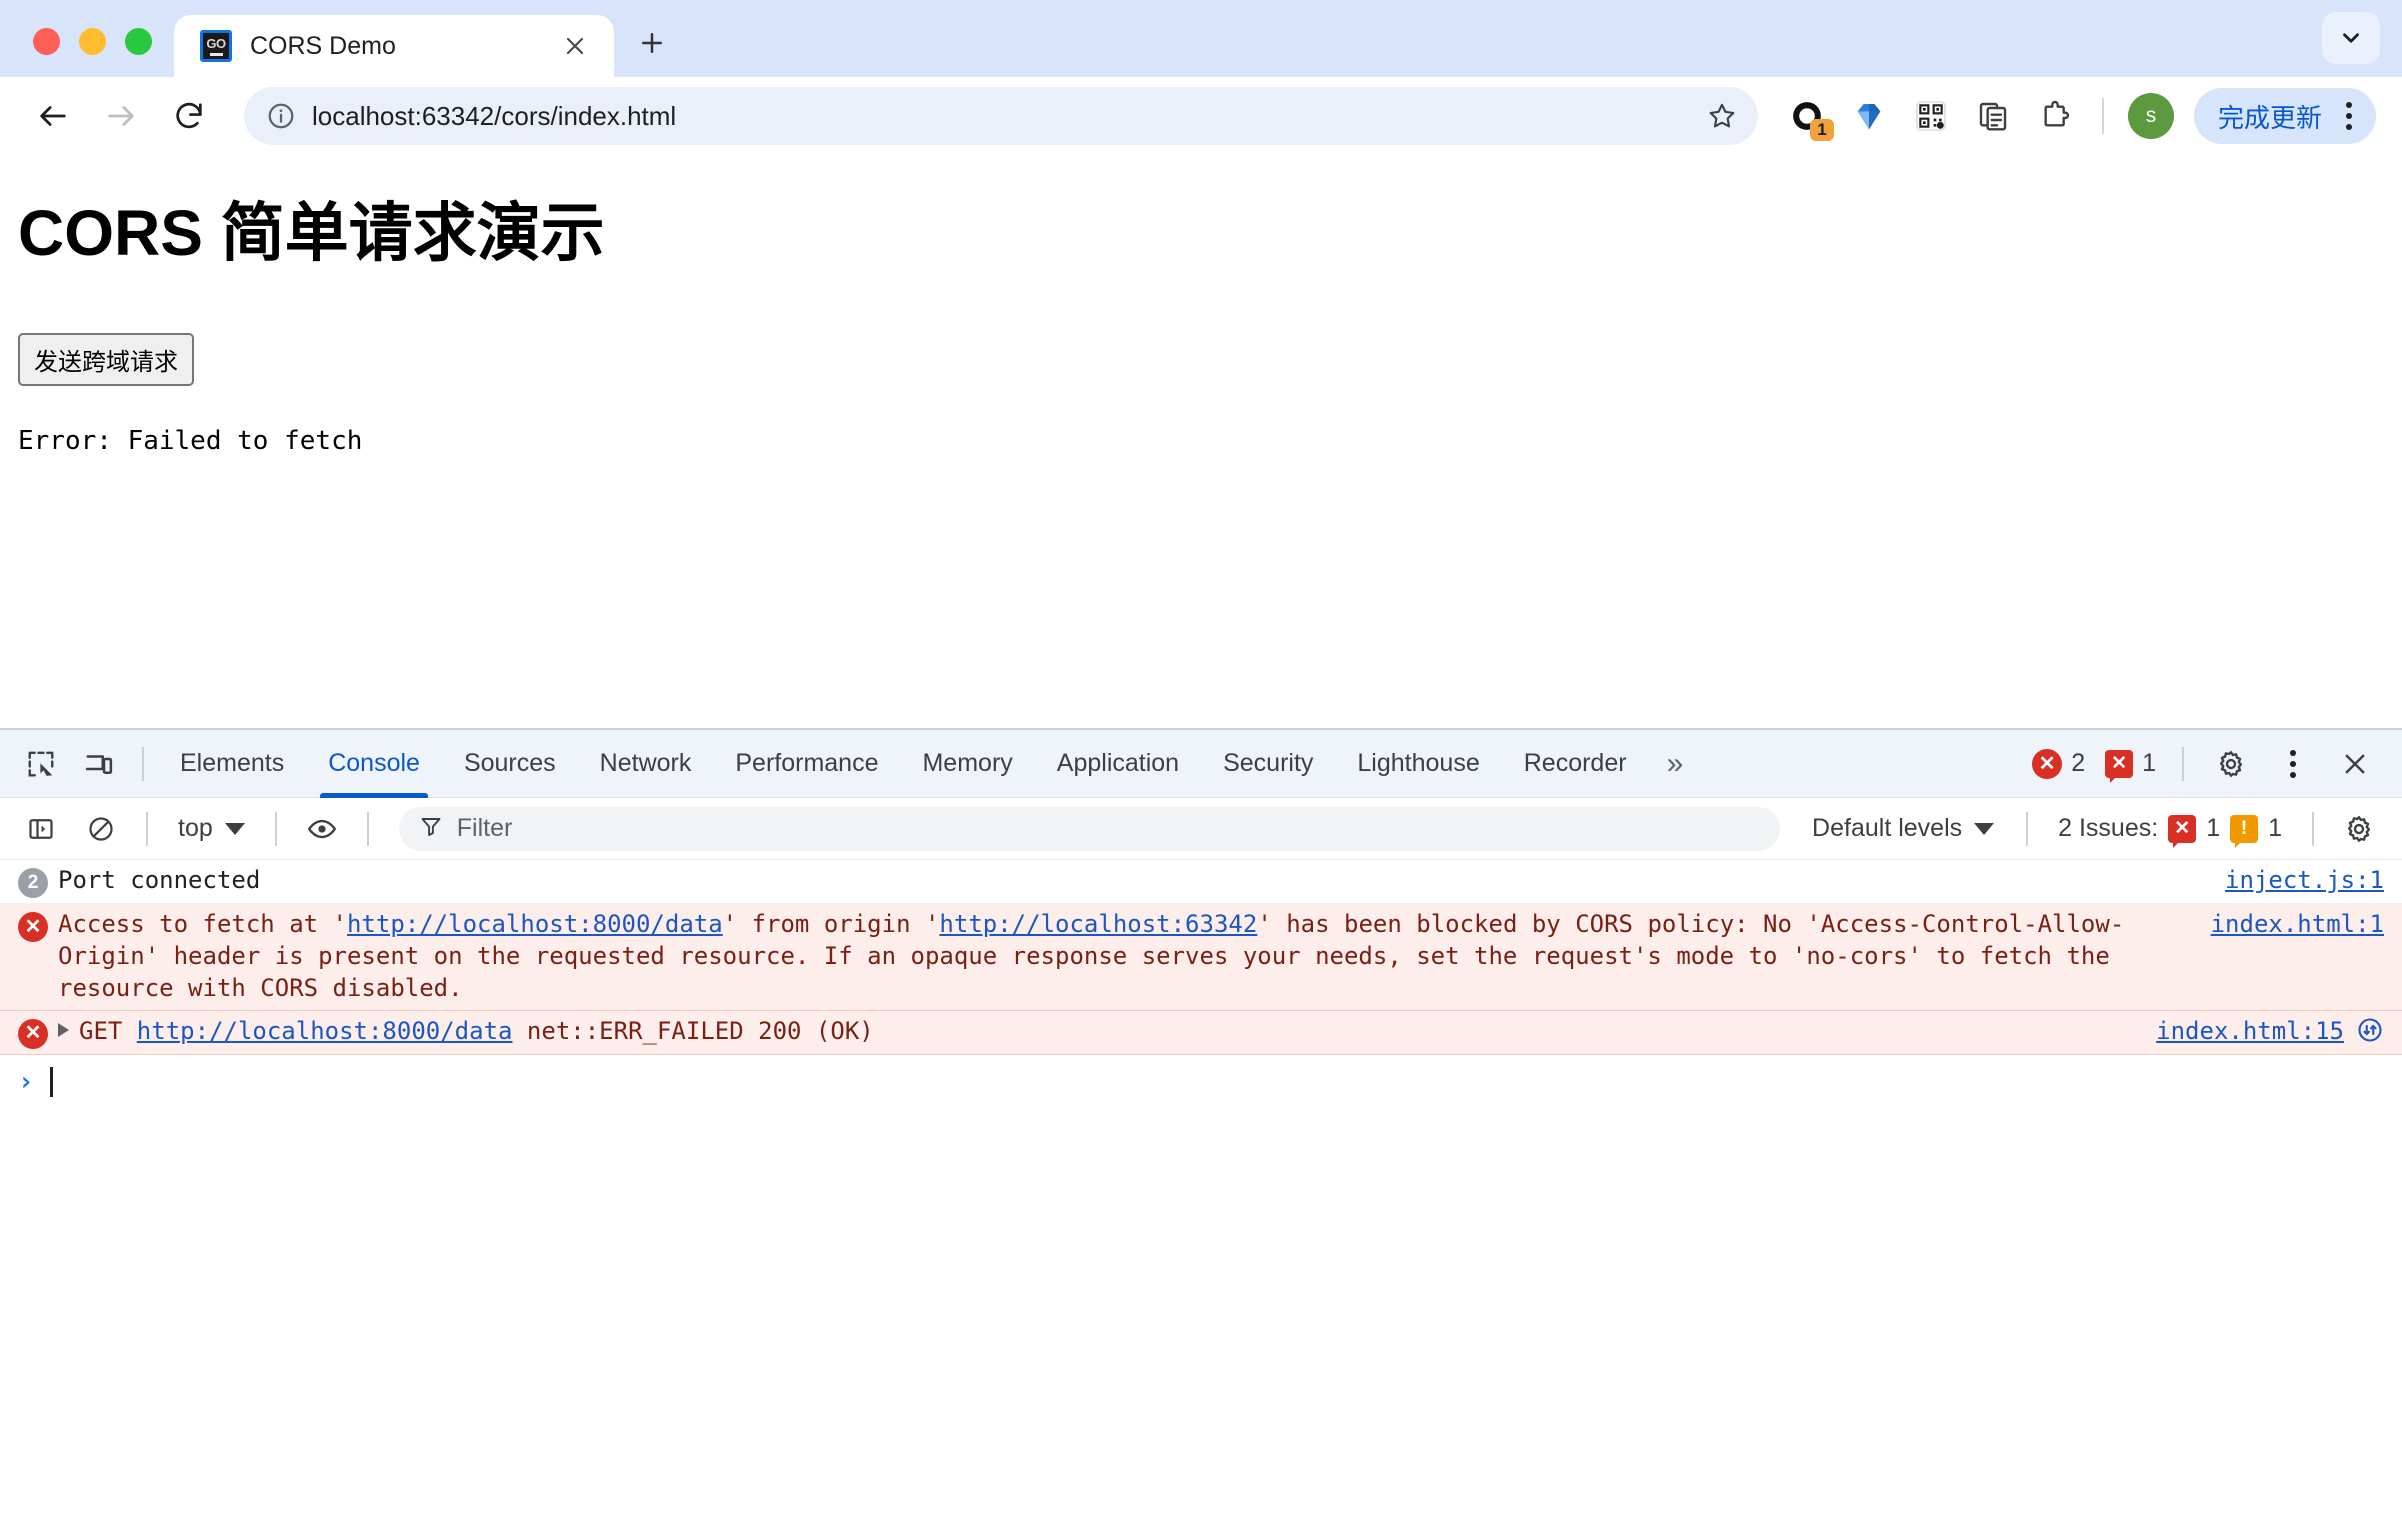  I want to click on devtools-divider, so click(143, 763).